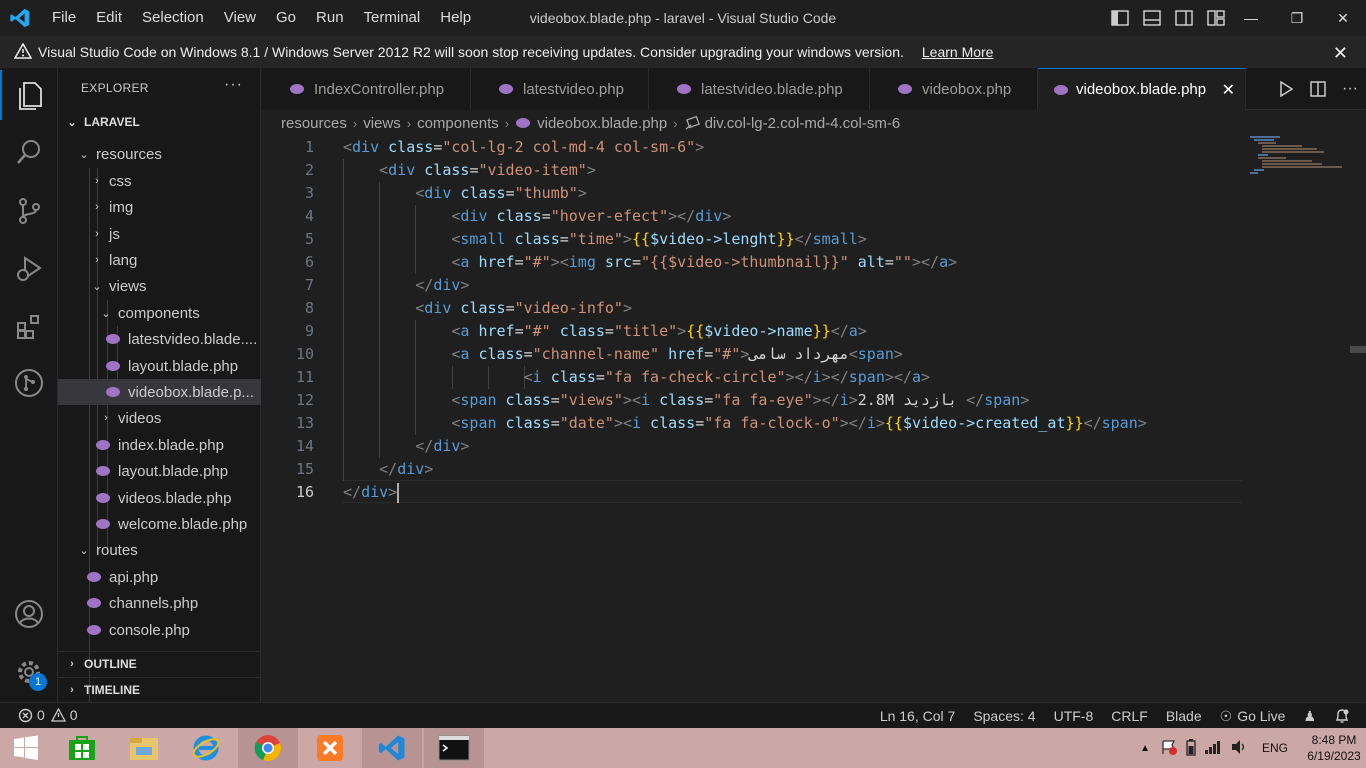 The image size is (1366, 768). Describe the element at coordinates (173, 18) in the screenshot. I see `menu-selection: Selection` at that location.